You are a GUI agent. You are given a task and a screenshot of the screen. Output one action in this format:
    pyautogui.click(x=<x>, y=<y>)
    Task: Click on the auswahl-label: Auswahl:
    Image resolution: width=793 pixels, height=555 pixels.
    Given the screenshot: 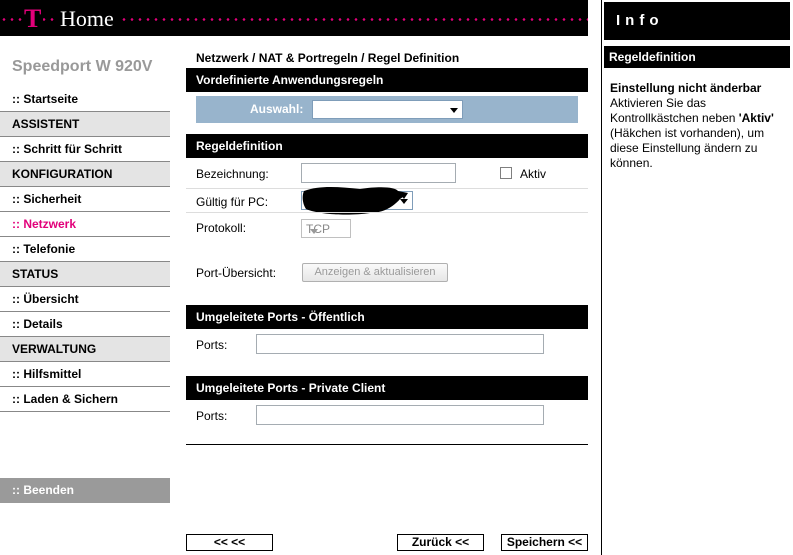 What is the action you would take?
    pyautogui.click(x=277, y=109)
    